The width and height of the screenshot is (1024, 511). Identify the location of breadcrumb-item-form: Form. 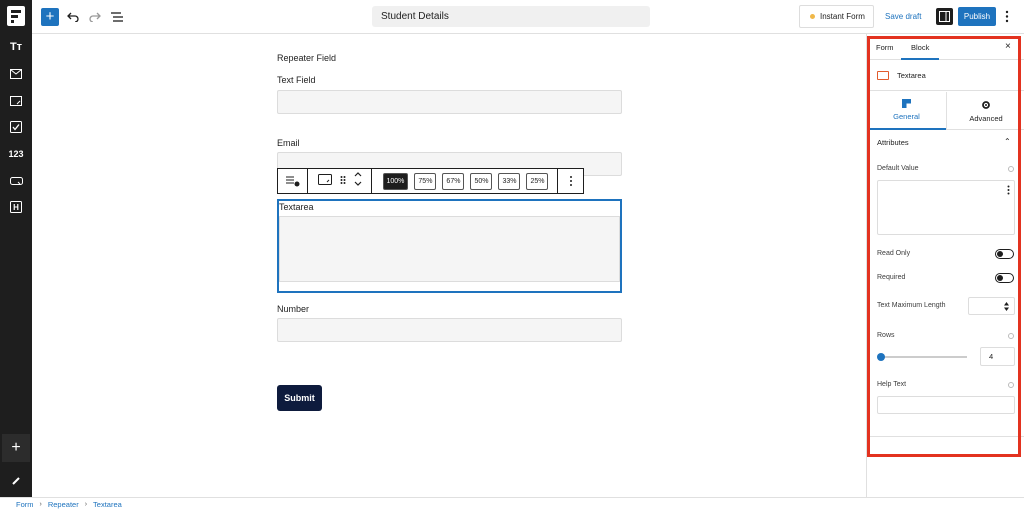
(25, 504).